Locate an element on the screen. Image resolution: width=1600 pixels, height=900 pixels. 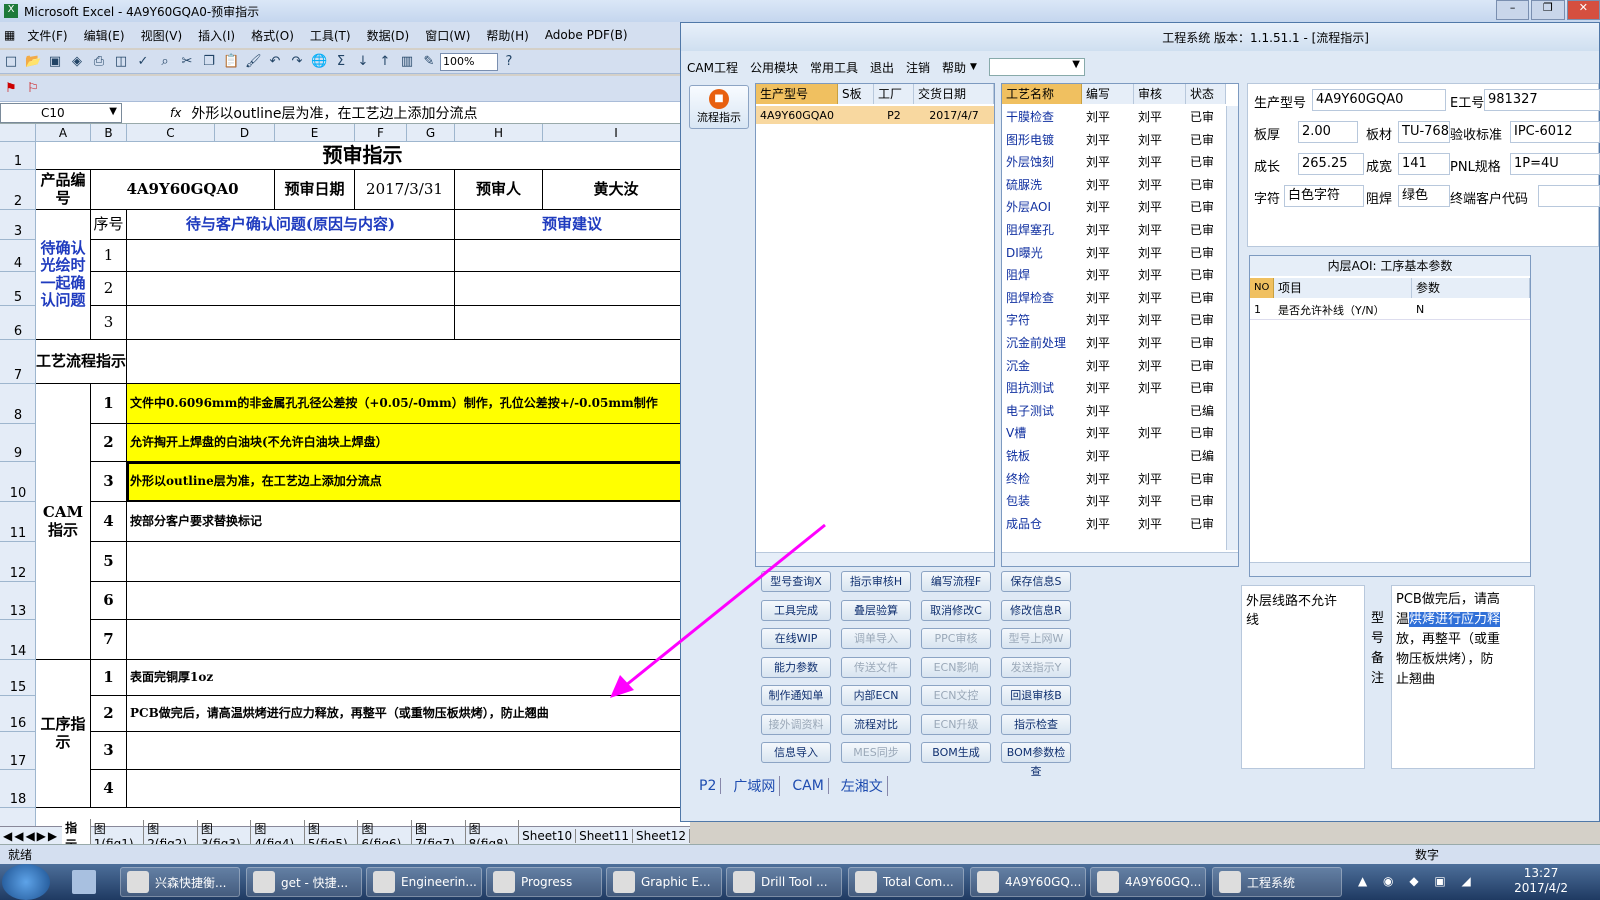
row-header: 6 is located at coordinates (18, 323).